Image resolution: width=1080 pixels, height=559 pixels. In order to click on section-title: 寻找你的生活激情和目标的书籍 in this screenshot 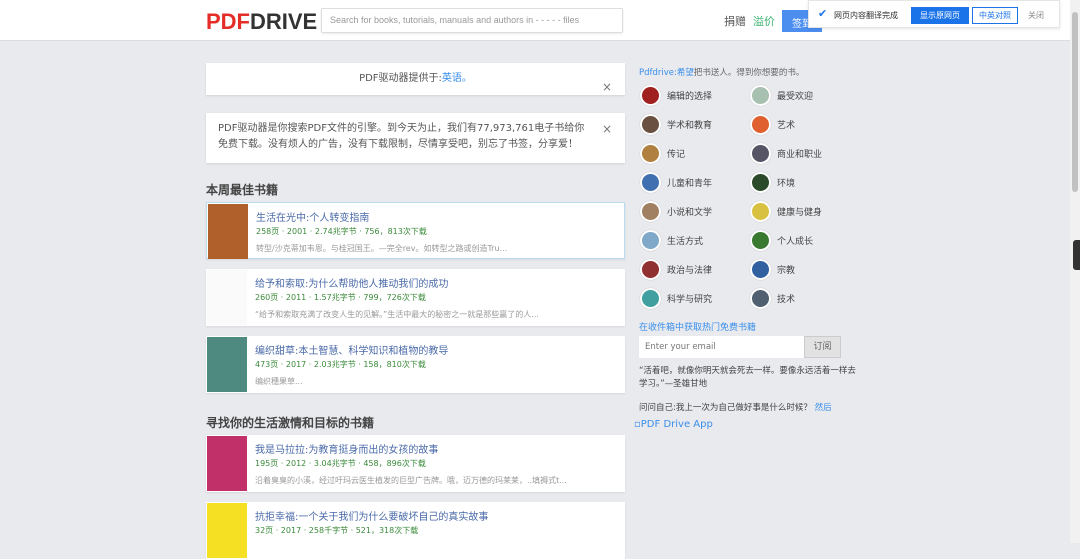, I will do `click(290, 423)`.